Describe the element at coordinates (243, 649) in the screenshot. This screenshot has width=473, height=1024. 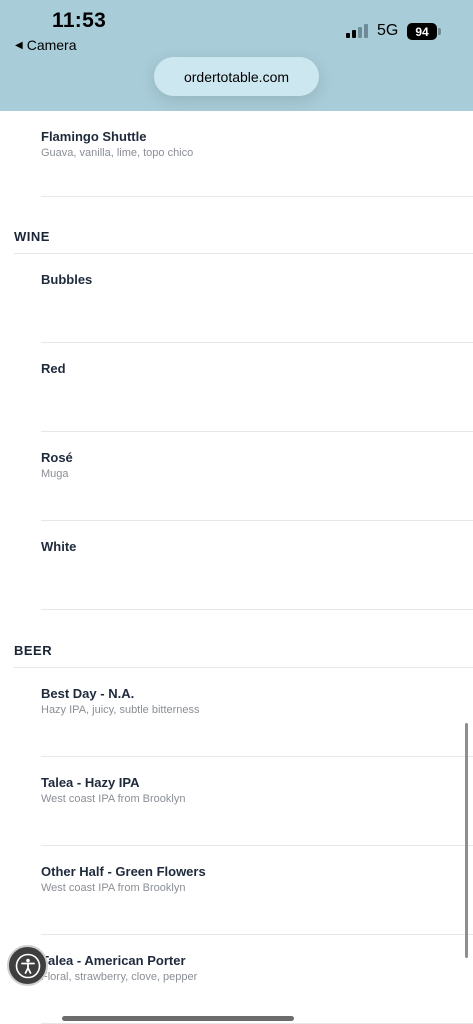
I see `section-header-beer: BEER` at that location.